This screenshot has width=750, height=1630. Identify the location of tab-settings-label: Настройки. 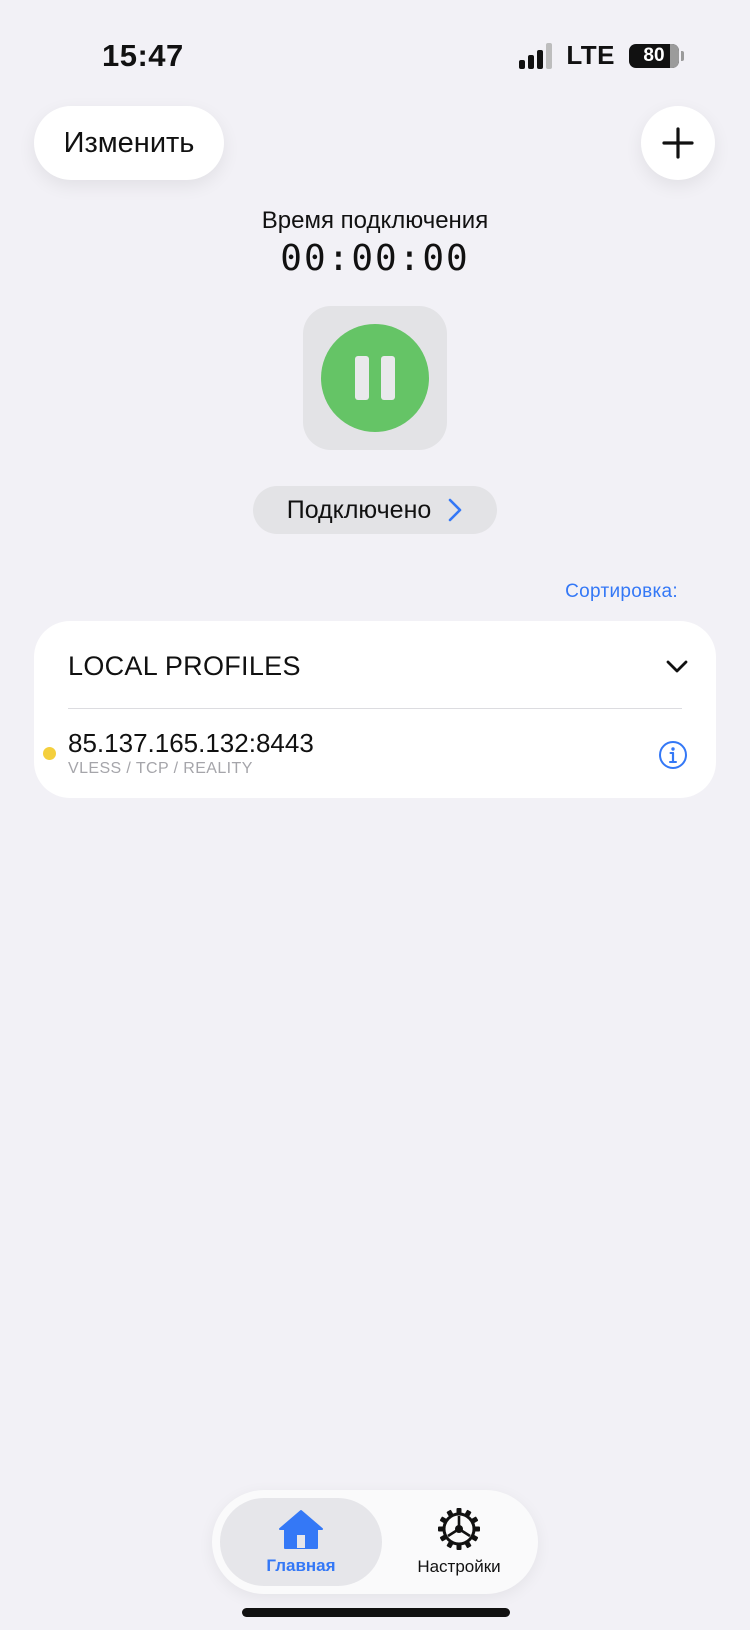
(459, 1566).